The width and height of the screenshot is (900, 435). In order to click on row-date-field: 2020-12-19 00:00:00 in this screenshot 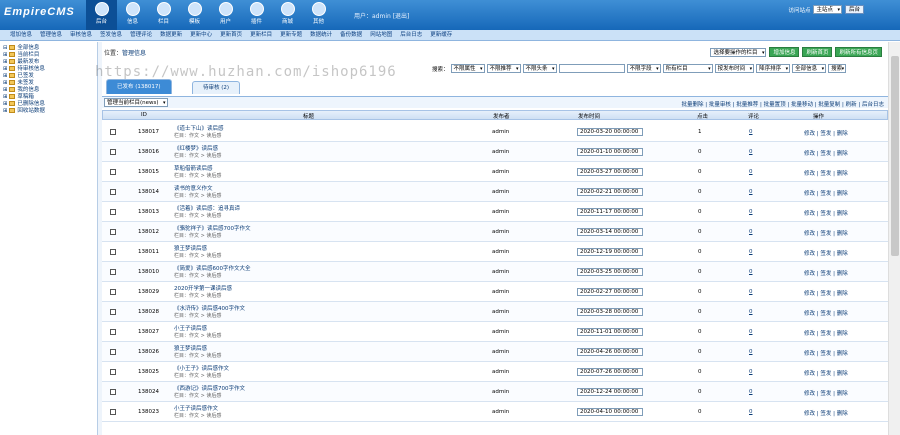, I will do `click(610, 252)`.